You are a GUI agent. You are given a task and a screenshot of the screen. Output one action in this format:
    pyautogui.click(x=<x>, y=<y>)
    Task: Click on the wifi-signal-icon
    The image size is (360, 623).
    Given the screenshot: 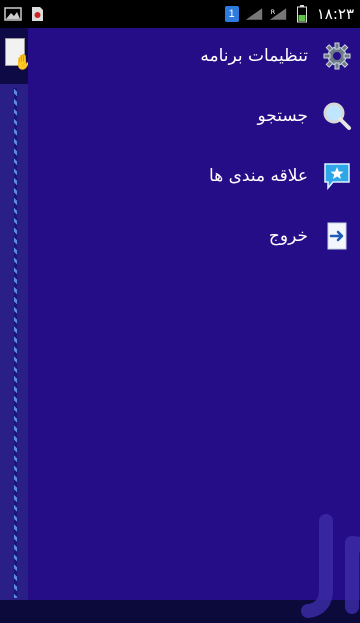 What is the action you would take?
    pyautogui.click(x=254, y=14)
    